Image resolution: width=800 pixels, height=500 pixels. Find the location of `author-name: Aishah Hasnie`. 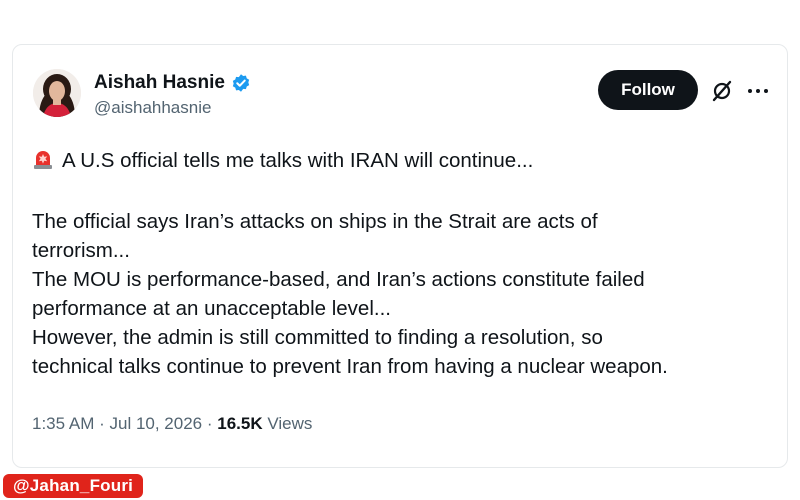

author-name: Aishah Hasnie is located at coordinates (159, 83).